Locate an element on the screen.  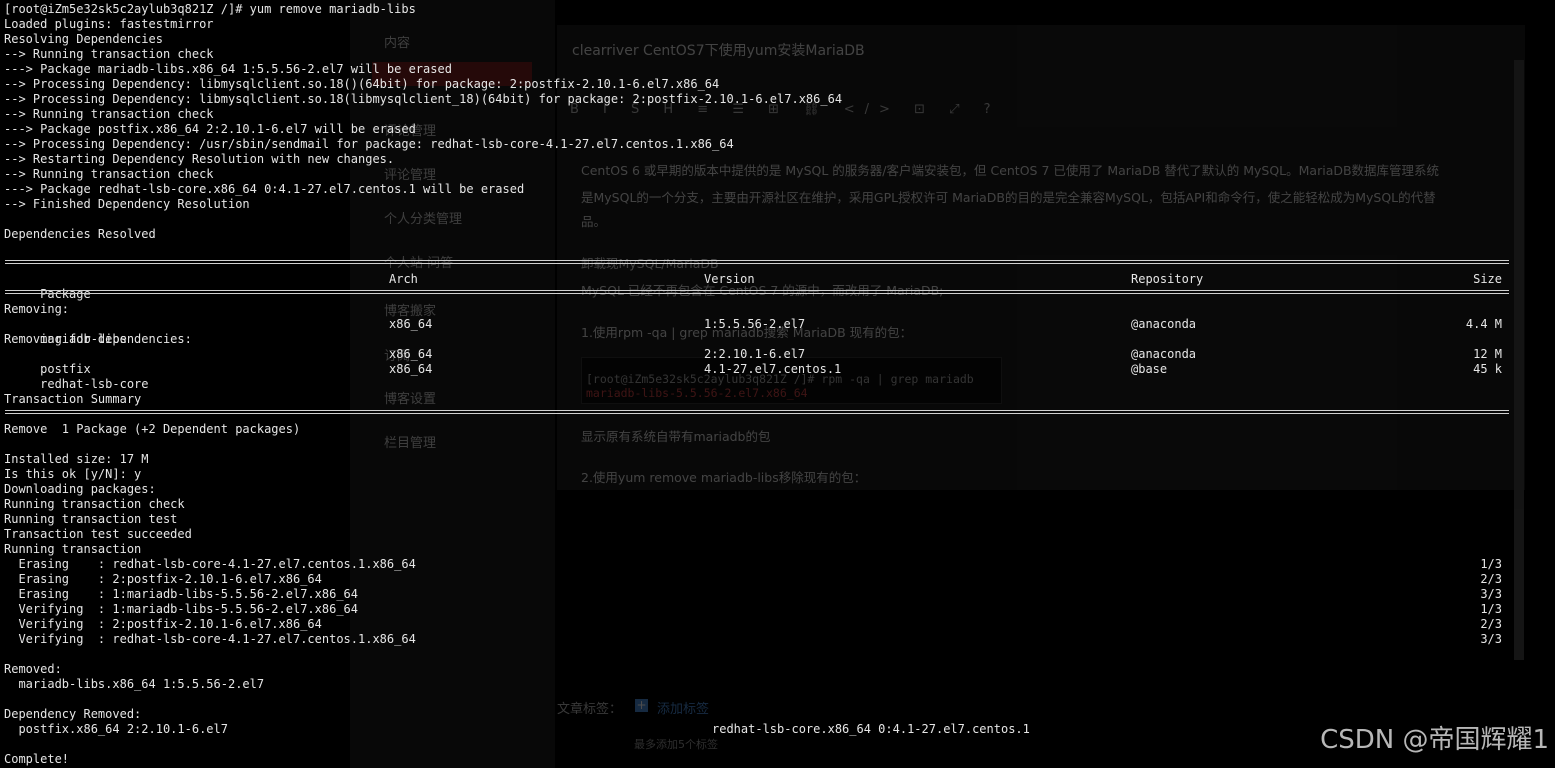
header-repository: Repository is located at coordinates (1167, 279).